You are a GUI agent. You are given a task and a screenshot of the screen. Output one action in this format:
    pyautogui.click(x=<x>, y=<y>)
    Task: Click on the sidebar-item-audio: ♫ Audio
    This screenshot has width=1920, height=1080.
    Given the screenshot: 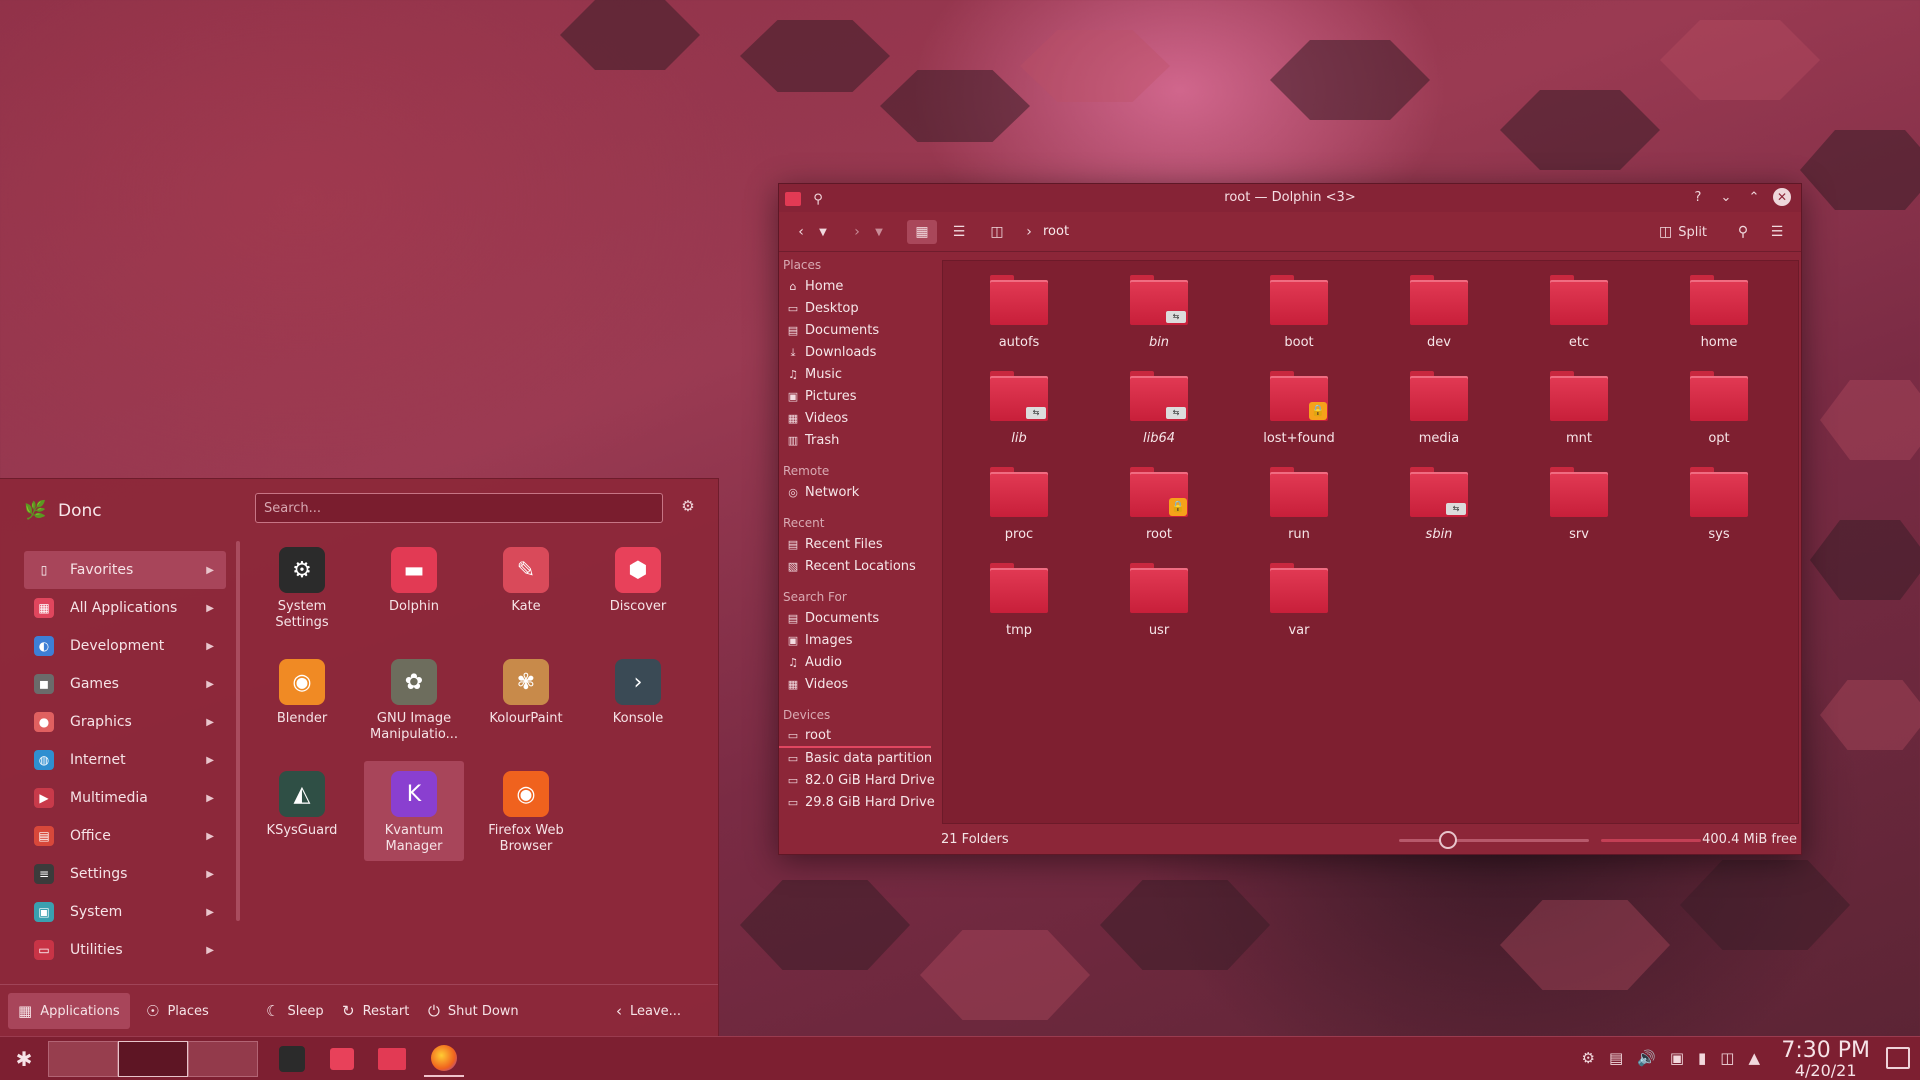 What is the action you would take?
    pyautogui.click(x=859, y=663)
    